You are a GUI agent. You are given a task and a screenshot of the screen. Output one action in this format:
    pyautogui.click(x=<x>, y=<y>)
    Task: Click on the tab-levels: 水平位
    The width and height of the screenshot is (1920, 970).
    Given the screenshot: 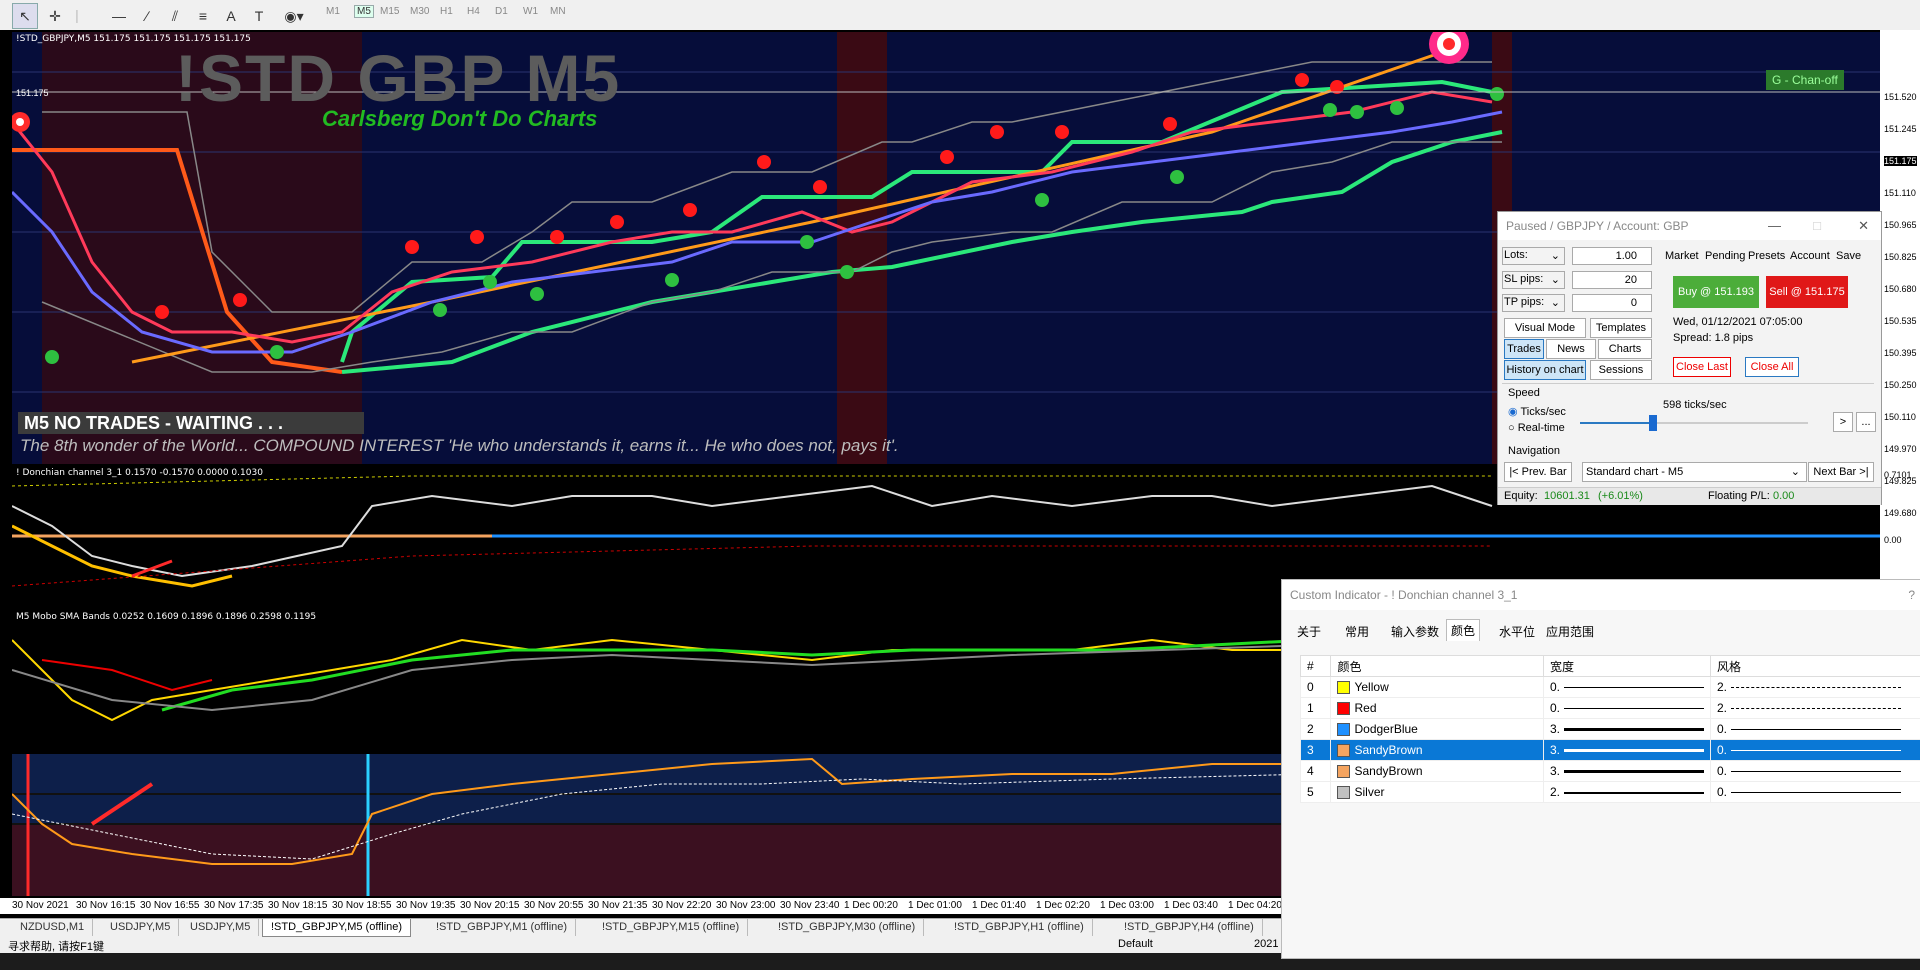 What is the action you would take?
    pyautogui.click(x=1517, y=631)
    